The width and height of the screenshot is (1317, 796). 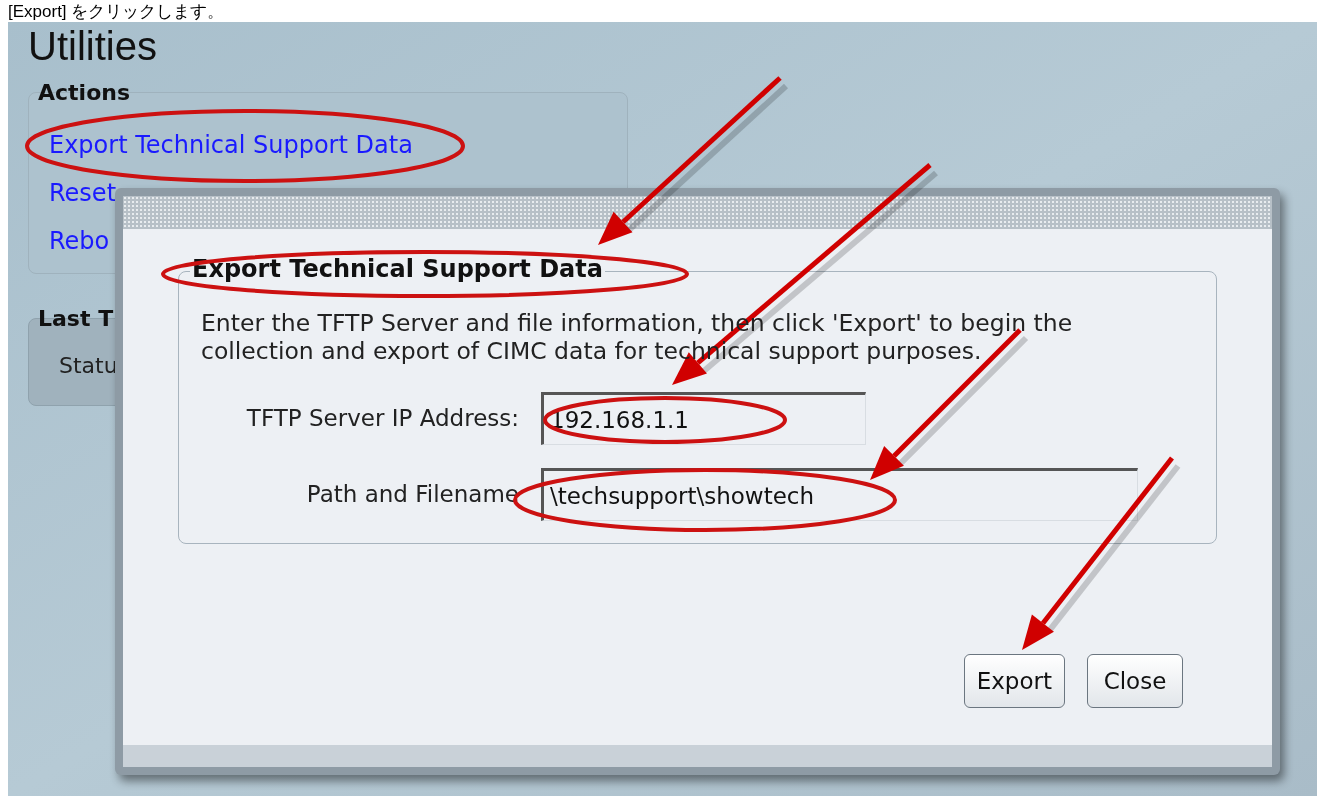 I want to click on field-label: TFTP Server IP Address:, so click(x=382, y=419).